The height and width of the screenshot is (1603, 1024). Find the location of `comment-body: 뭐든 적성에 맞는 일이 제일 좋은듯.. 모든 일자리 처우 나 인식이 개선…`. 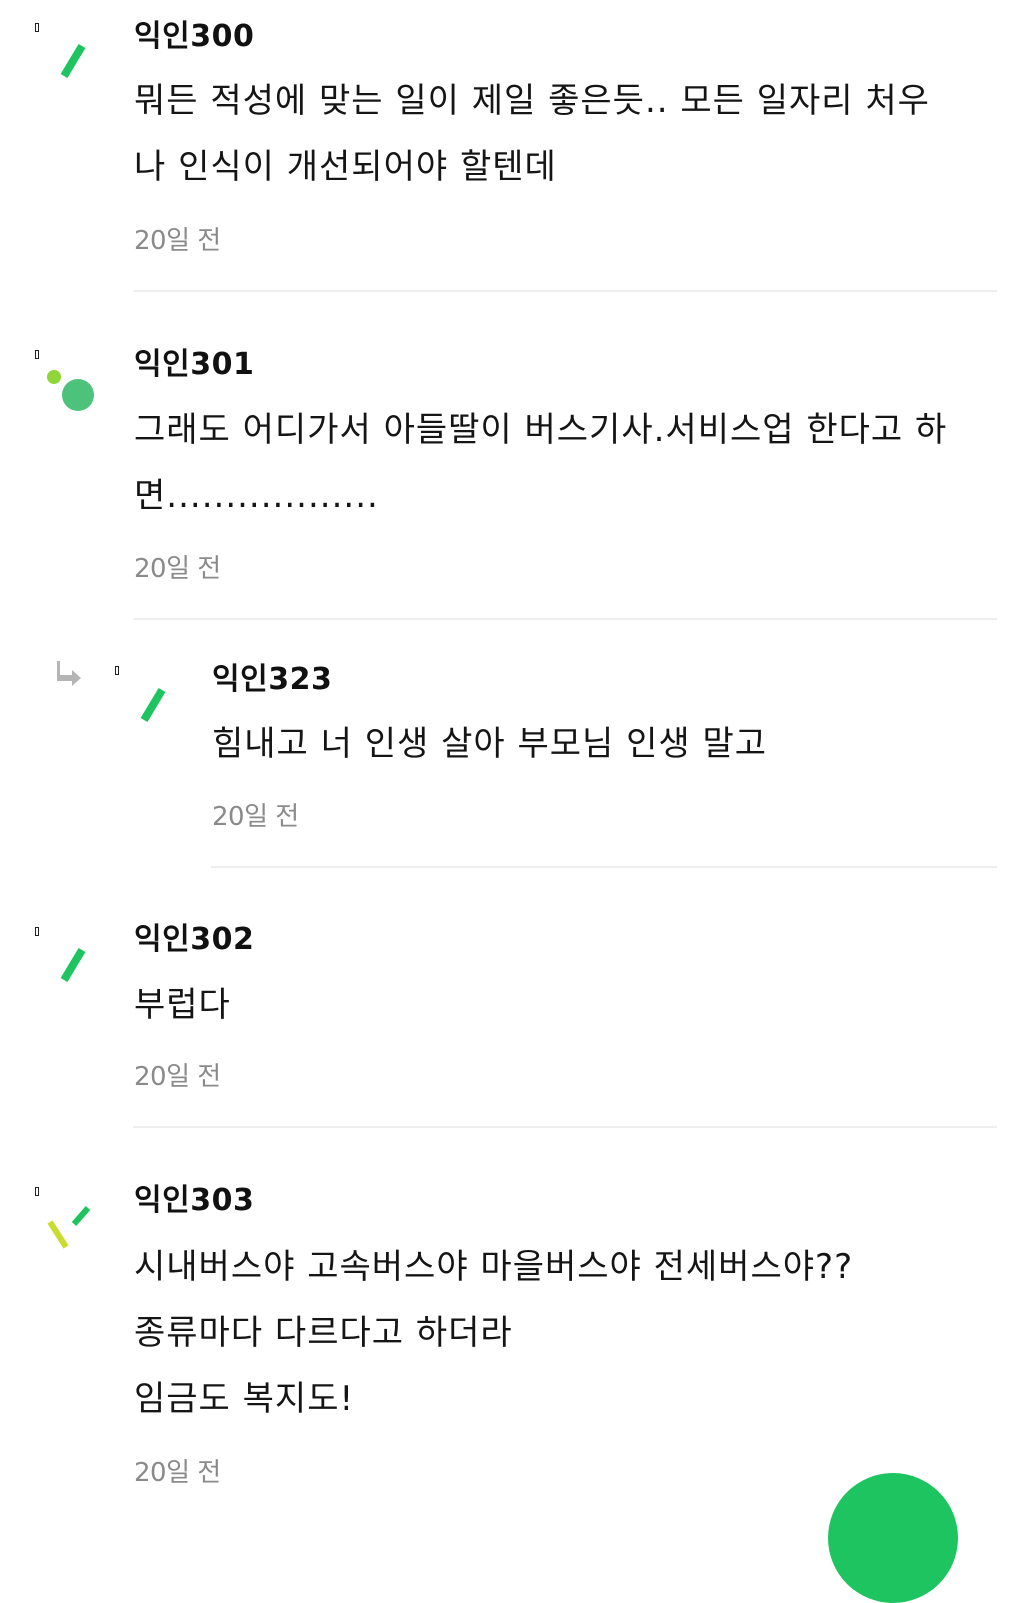

comment-body: 뭐든 적성에 맞는 일이 제일 좋은듯.. 모든 일자리 처우 나 인식이 개선… is located at coordinates (532, 134).